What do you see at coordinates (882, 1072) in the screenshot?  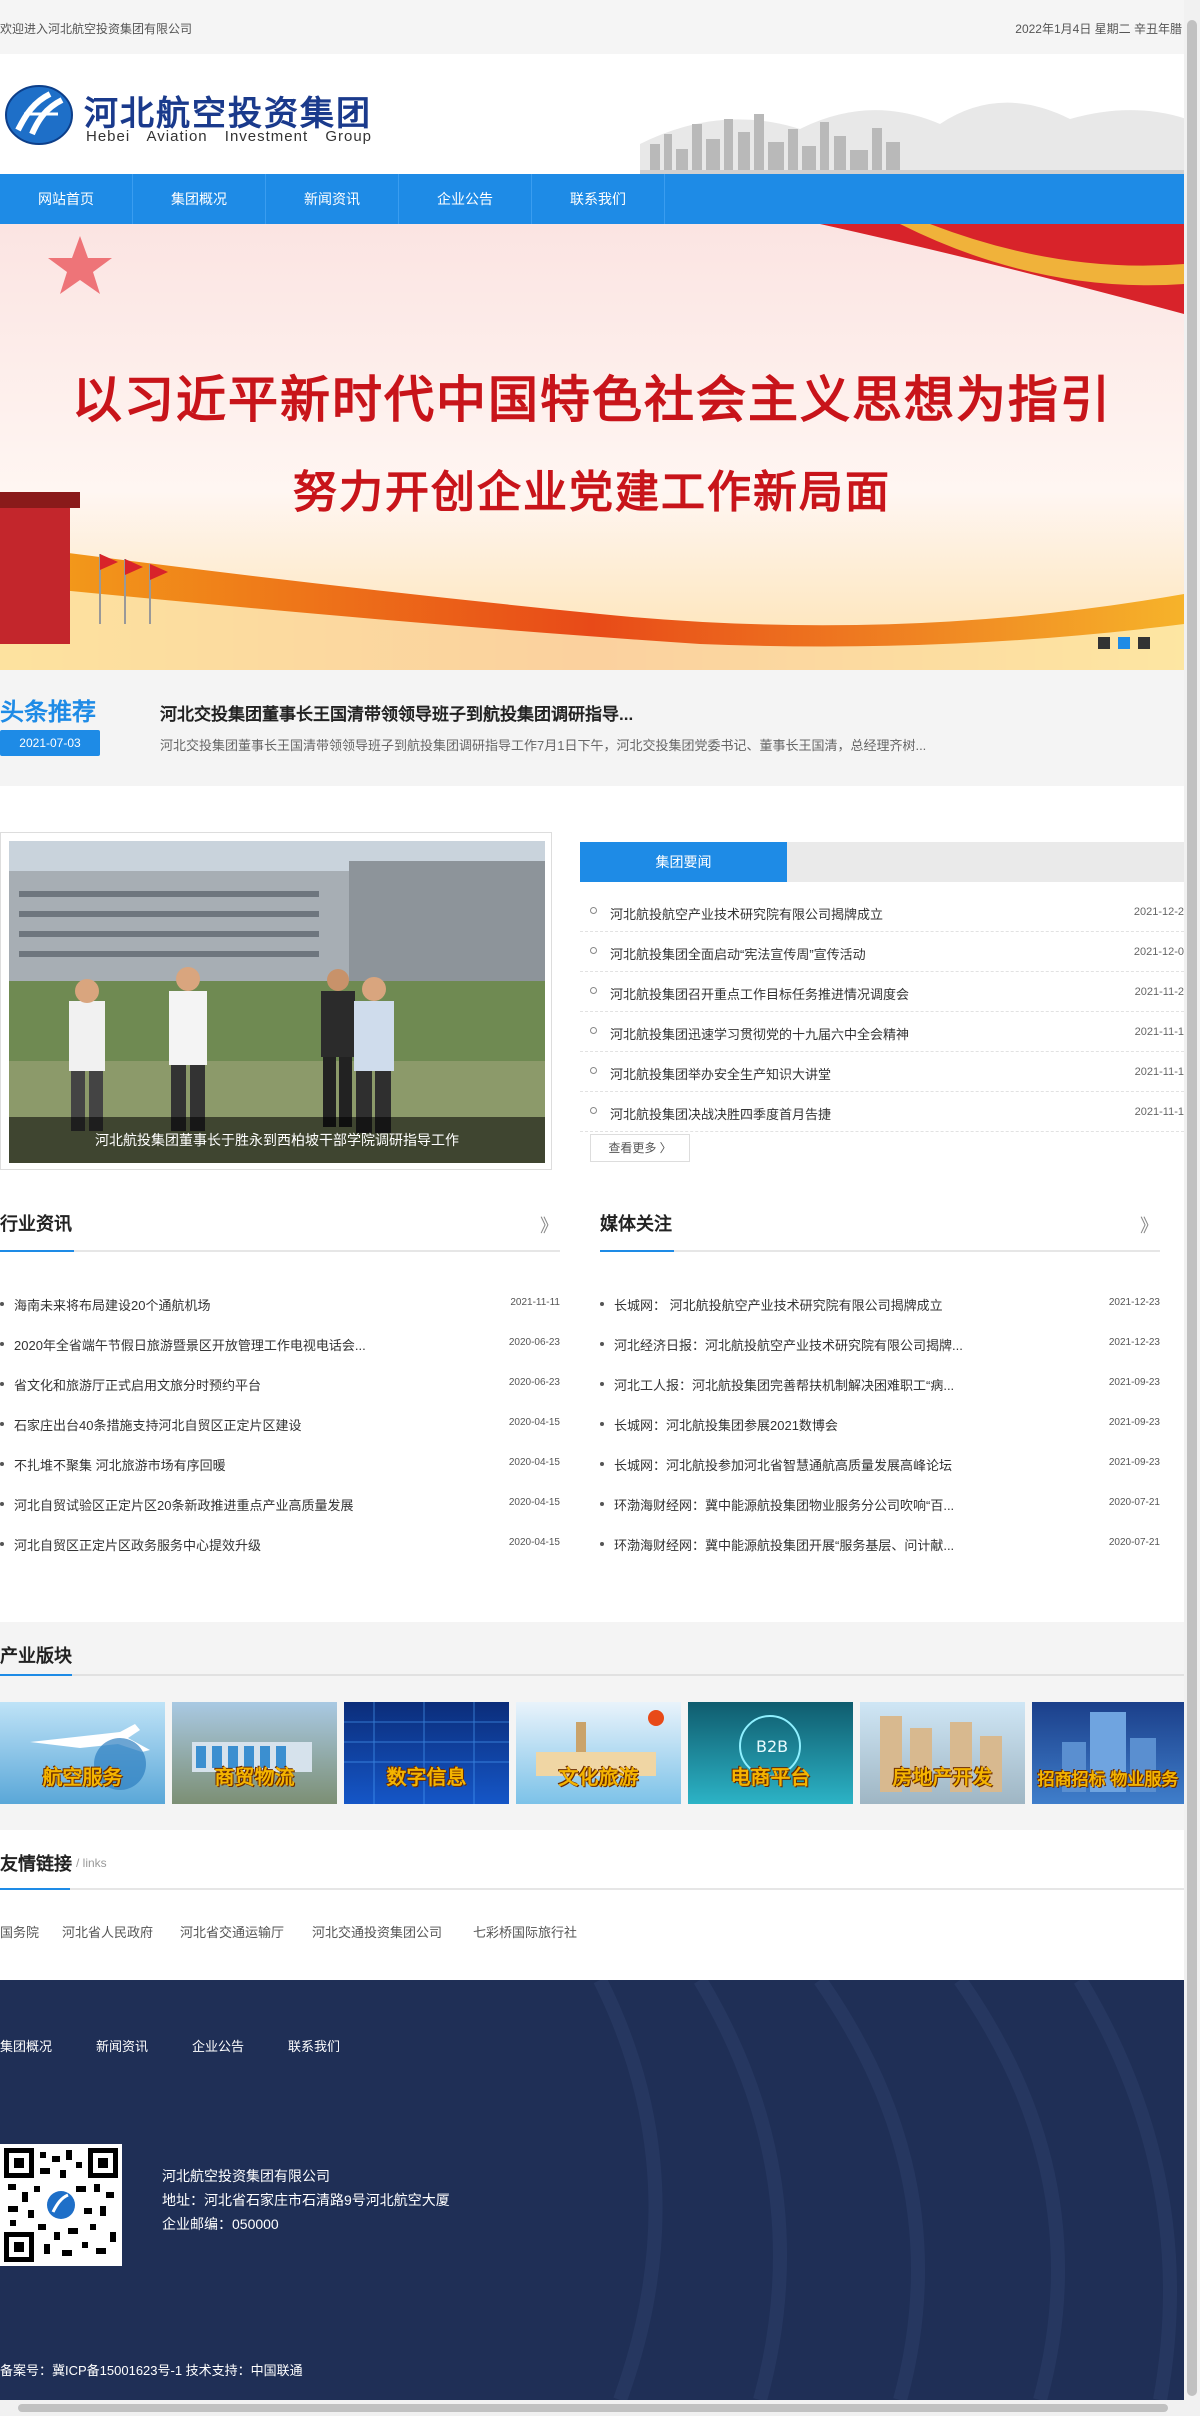 I see `list-item: 河北航投集团举办安全生产知识大讲堂 2021-11-1` at bounding box center [882, 1072].